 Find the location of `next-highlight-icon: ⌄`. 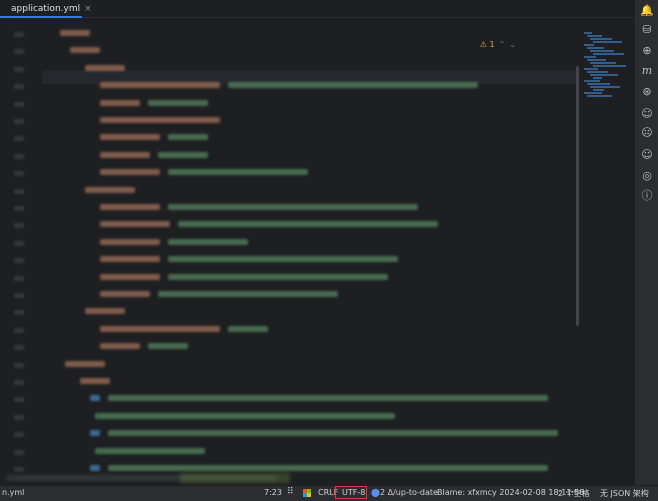

next-highlight-icon: ⌄ is located at coordinates (512, 44).